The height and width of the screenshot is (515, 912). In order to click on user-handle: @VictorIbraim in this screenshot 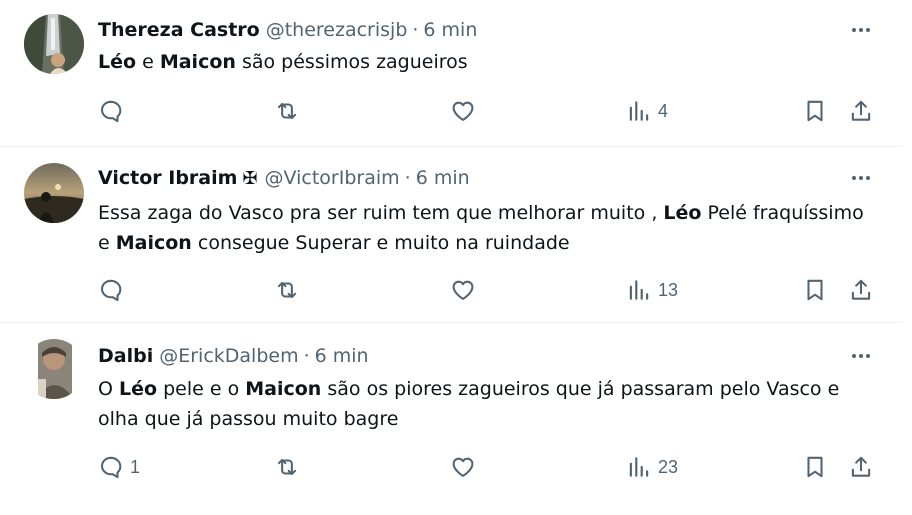, I will do `click(332, 178)`.